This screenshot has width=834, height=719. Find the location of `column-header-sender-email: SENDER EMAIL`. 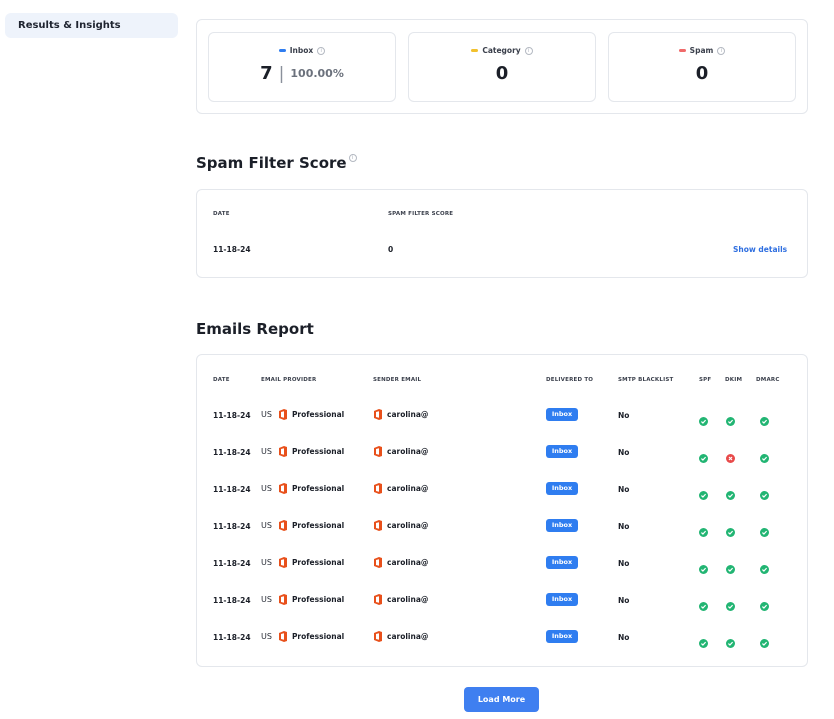

column-header-sender-email: SENDER EMAIL is located at coordinates (397, 380).